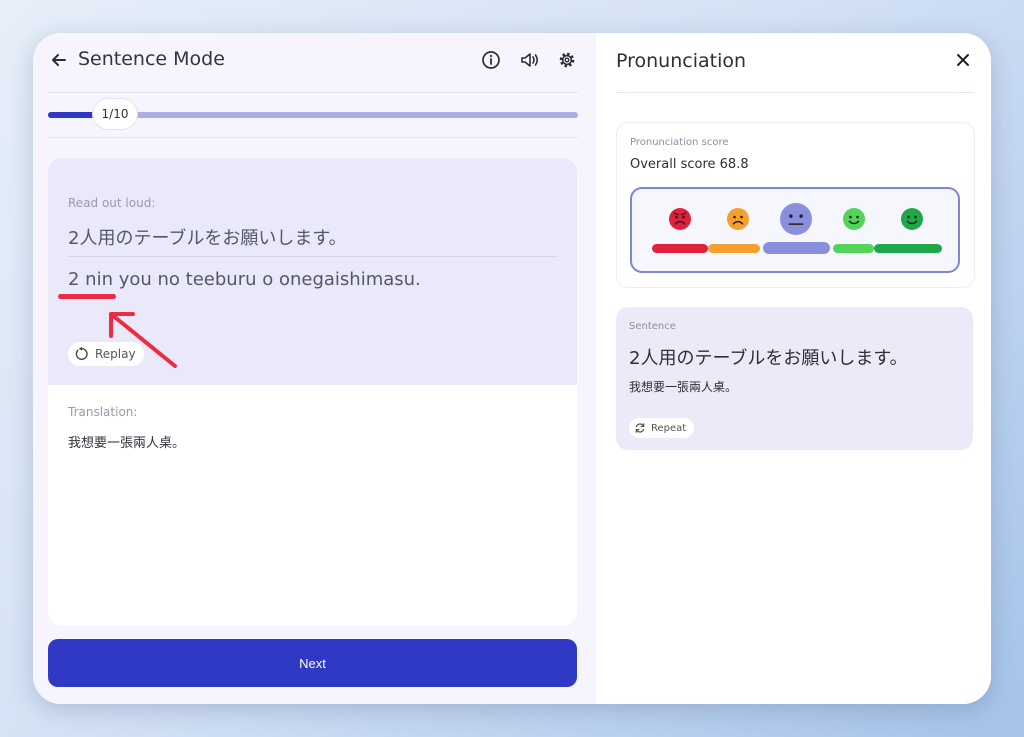 The width and height of the screenshot is (1024, 737). What do you see at coordinates (567, 60) in the screenshot?
I see `gear-icon` at bounding box center [567, 60].